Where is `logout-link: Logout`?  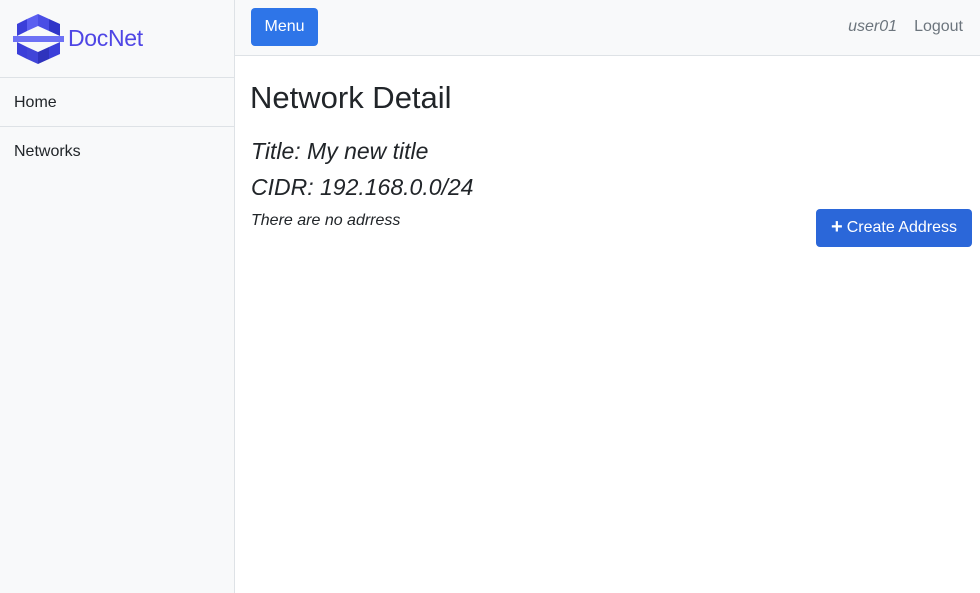 logout-link: Logout is located at coordinates (938, 27).